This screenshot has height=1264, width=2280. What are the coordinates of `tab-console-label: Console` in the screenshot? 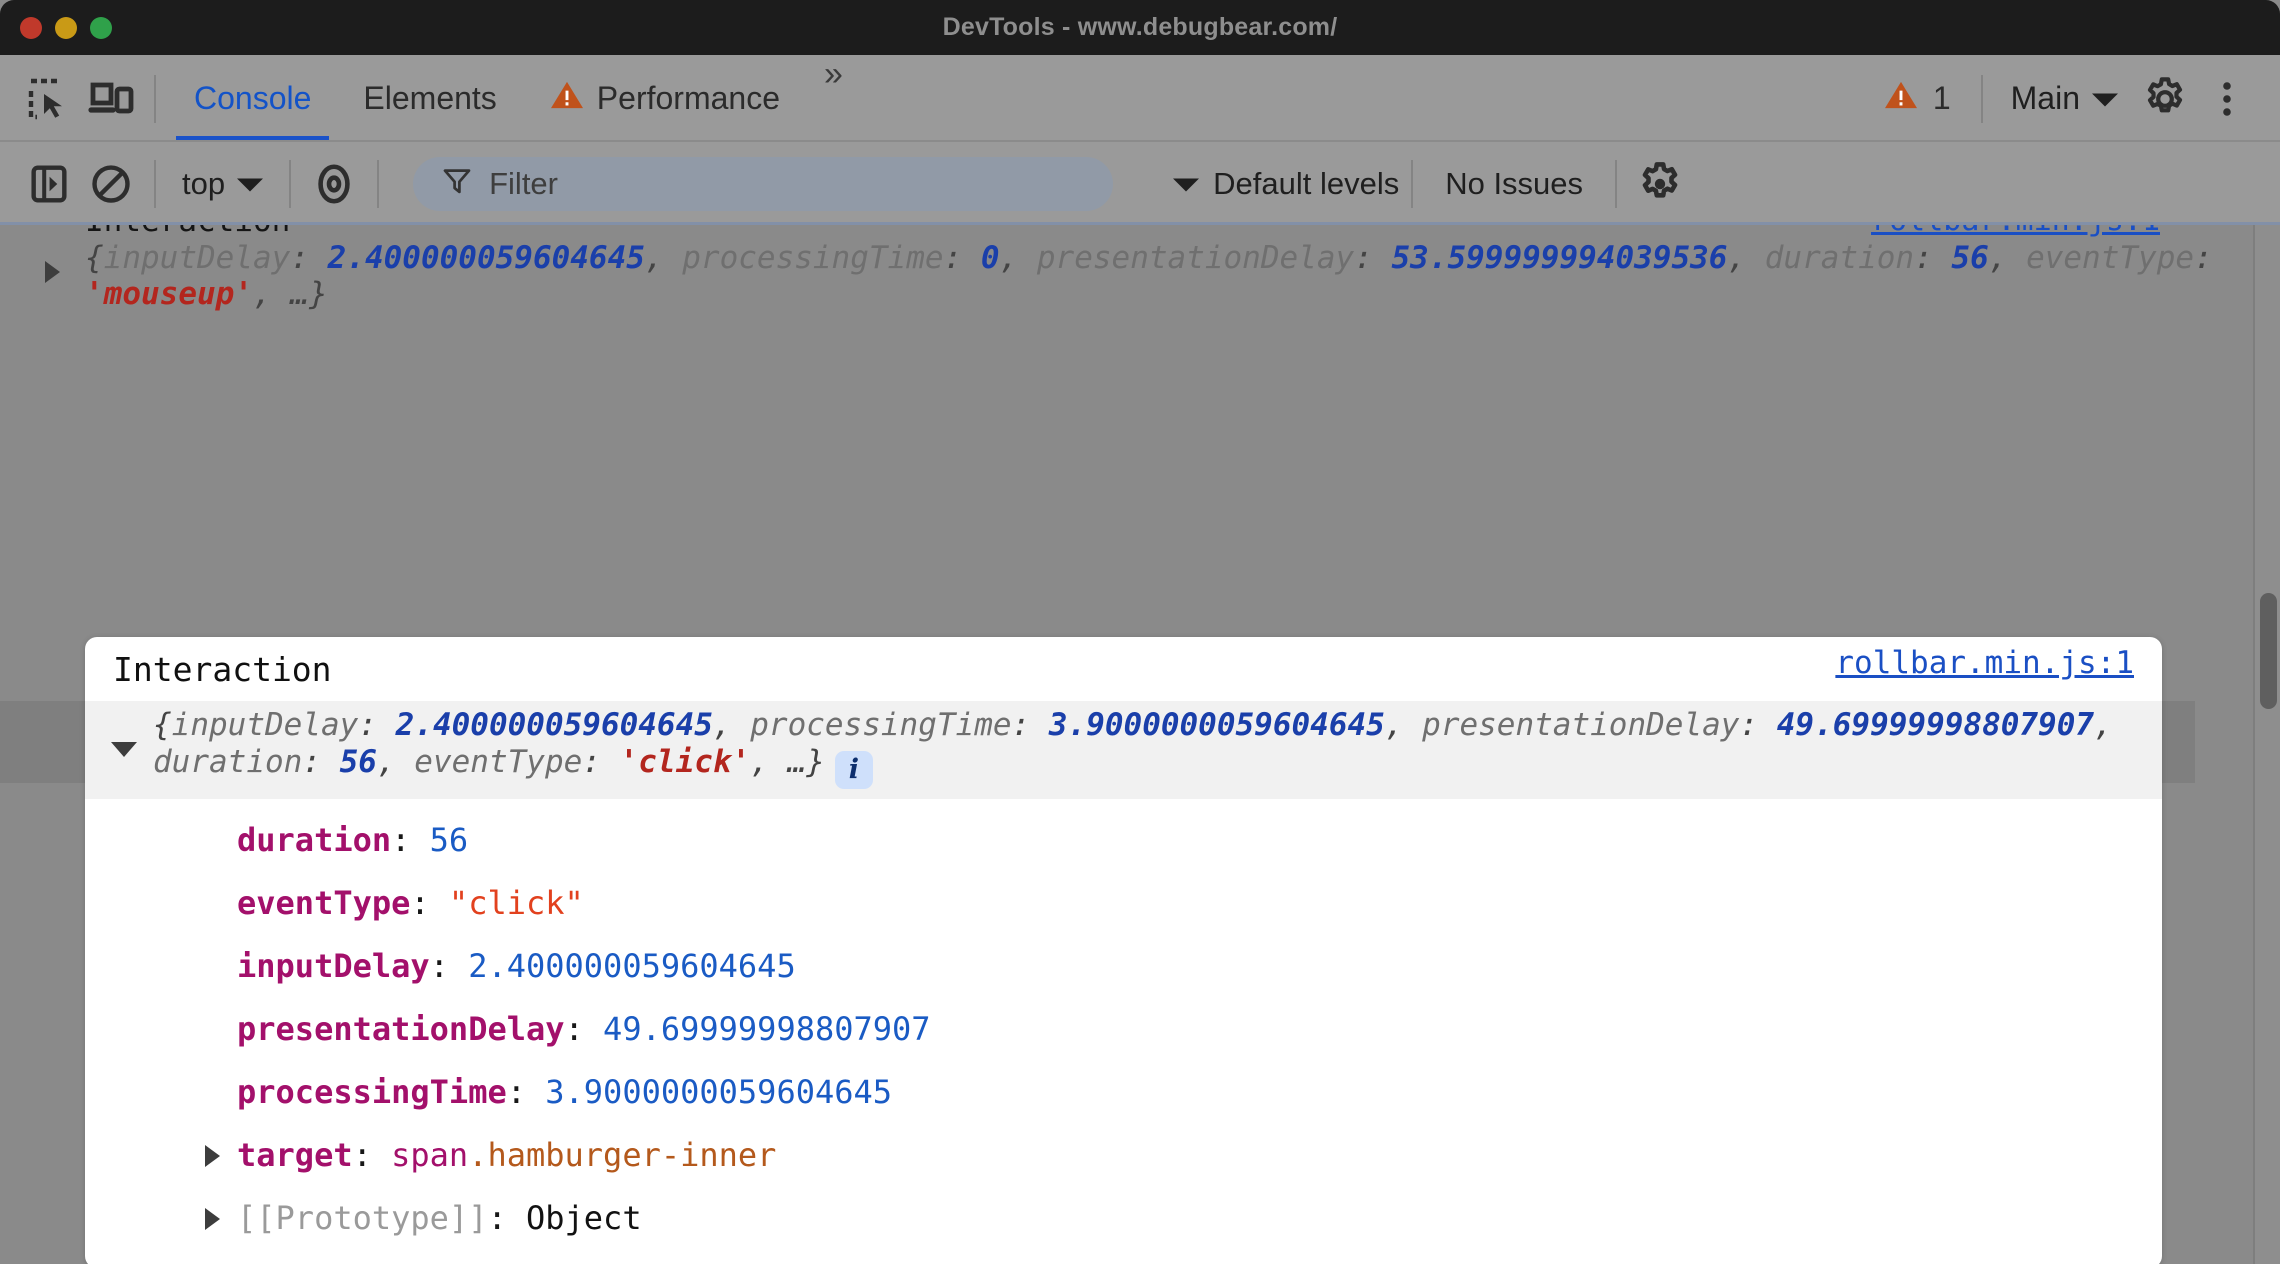 It's located at (253, 98).